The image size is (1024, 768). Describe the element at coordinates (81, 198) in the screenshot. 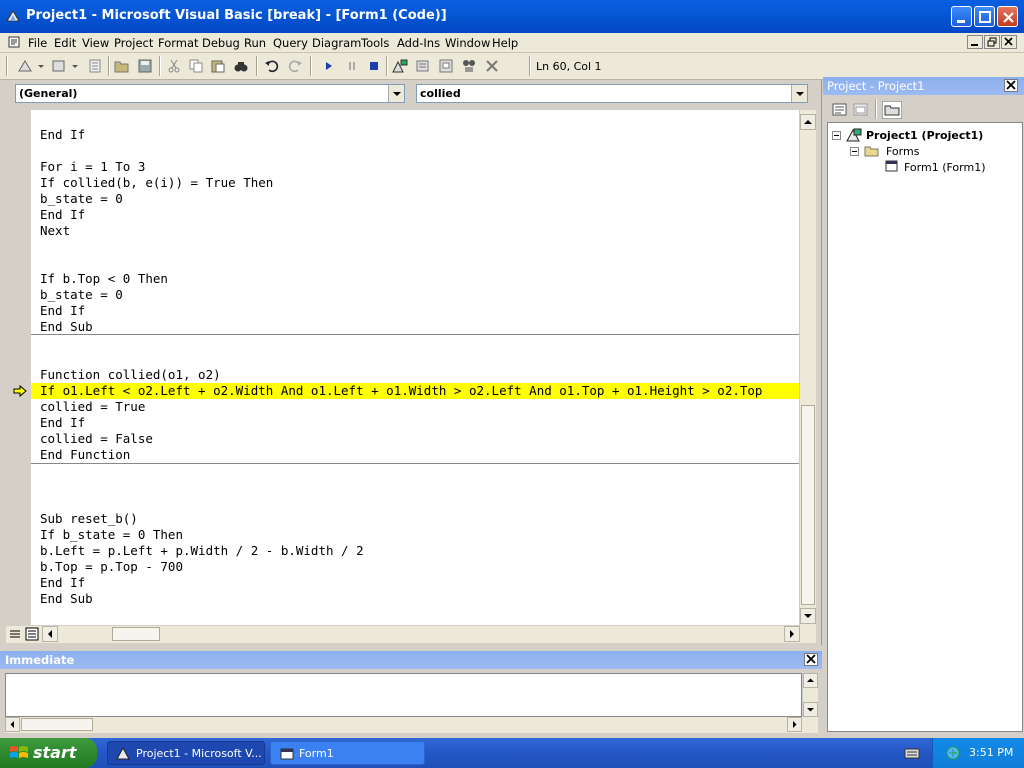

I see `code-line: b_state = 0` at that location.